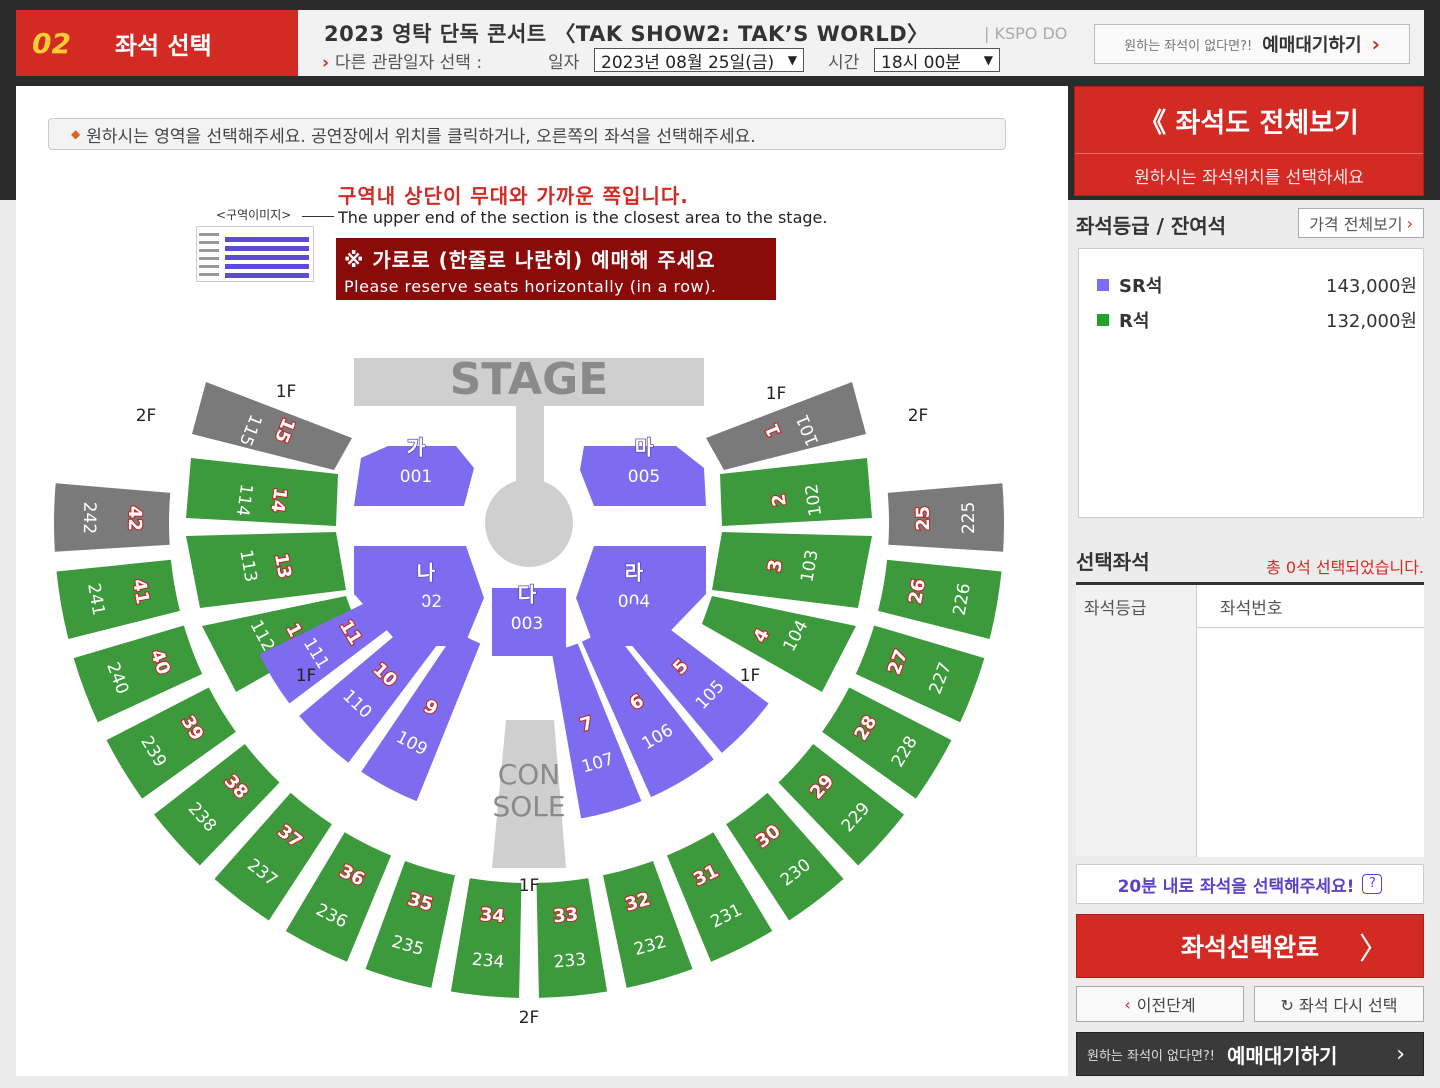 Image resolution: width=1440 pixels, height=1088 pixels. Describe the element at coordinates (1141, 286) in the screenshot. I see `grade-name: SR석` at that location.